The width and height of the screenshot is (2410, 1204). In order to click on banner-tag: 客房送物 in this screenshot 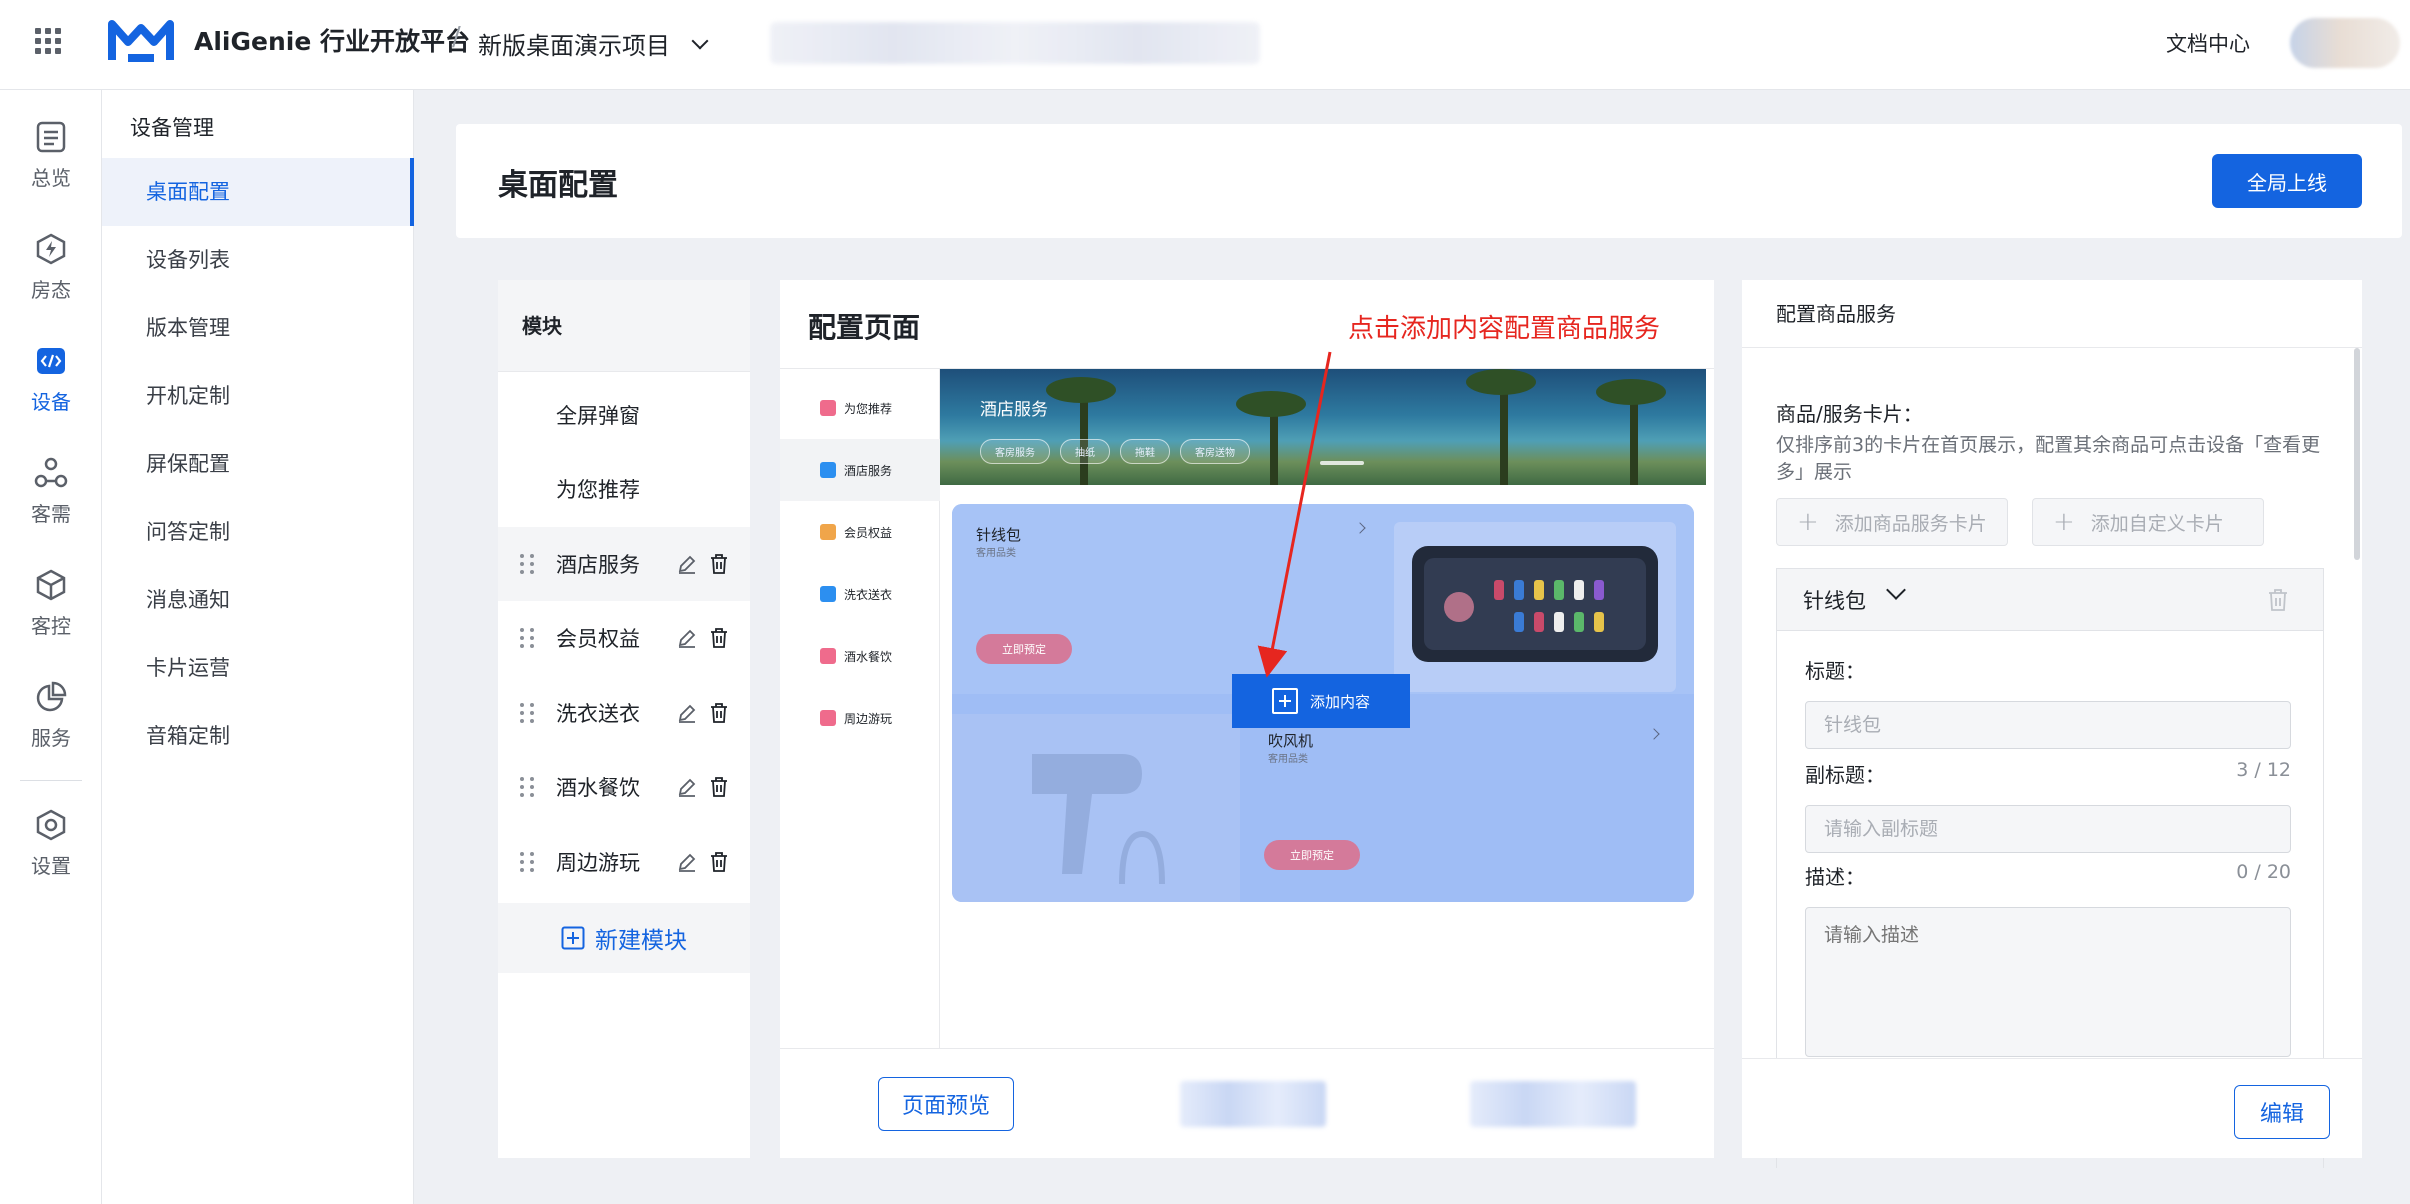, I will do `click(1215, 451)`.